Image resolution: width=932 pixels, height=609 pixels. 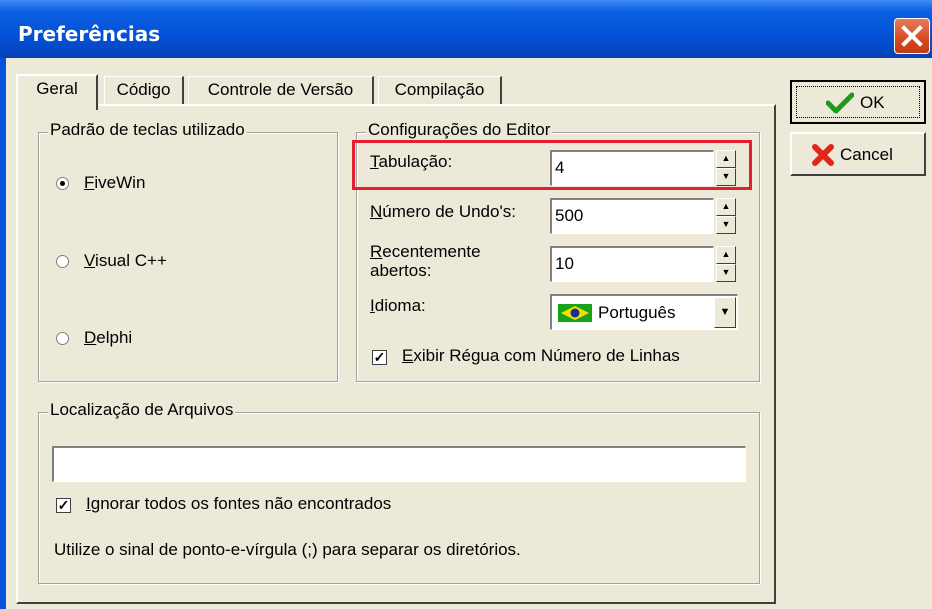 What do you see at coordinates (866, 154) in the screenshot?
I see `cancel-label: Cancel` at bounding box center [866, 154].